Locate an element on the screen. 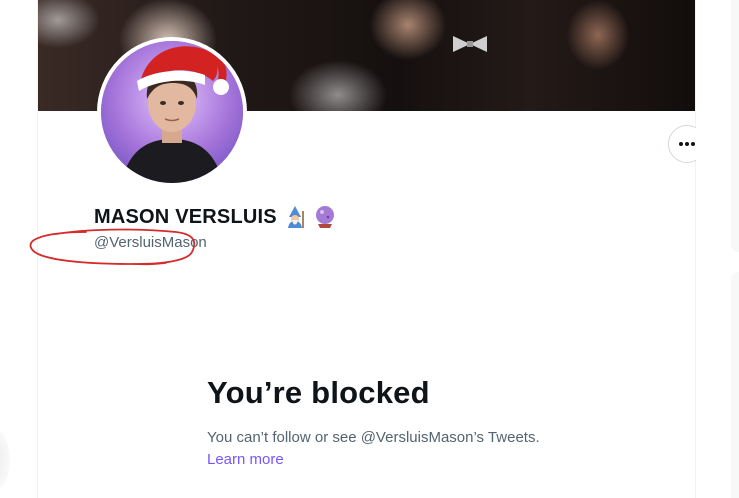 The width and height of the screenshot is (739, 498). right-card-top is located at coordinates (735, 126).